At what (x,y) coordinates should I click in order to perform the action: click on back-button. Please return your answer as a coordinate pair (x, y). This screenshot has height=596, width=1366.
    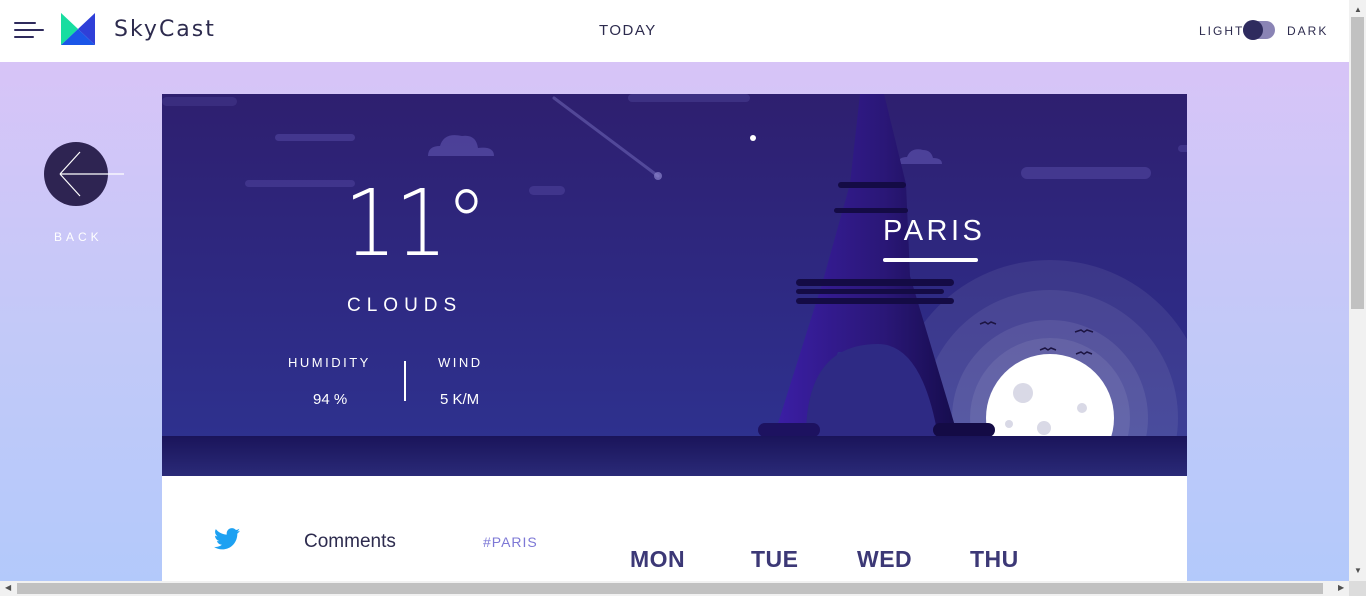
    Looking at the image, I should click on (84, 174).